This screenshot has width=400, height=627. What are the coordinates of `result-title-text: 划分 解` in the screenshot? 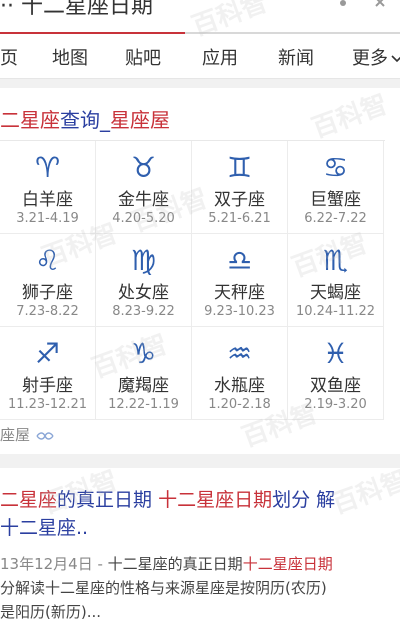 It's located at (304, 500).